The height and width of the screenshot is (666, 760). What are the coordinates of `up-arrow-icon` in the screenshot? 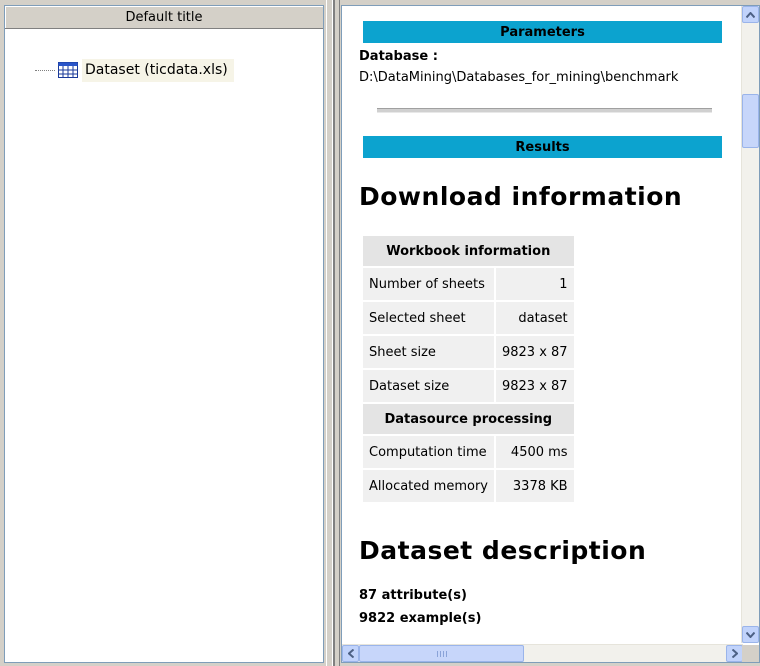 It's located at (750, 14).